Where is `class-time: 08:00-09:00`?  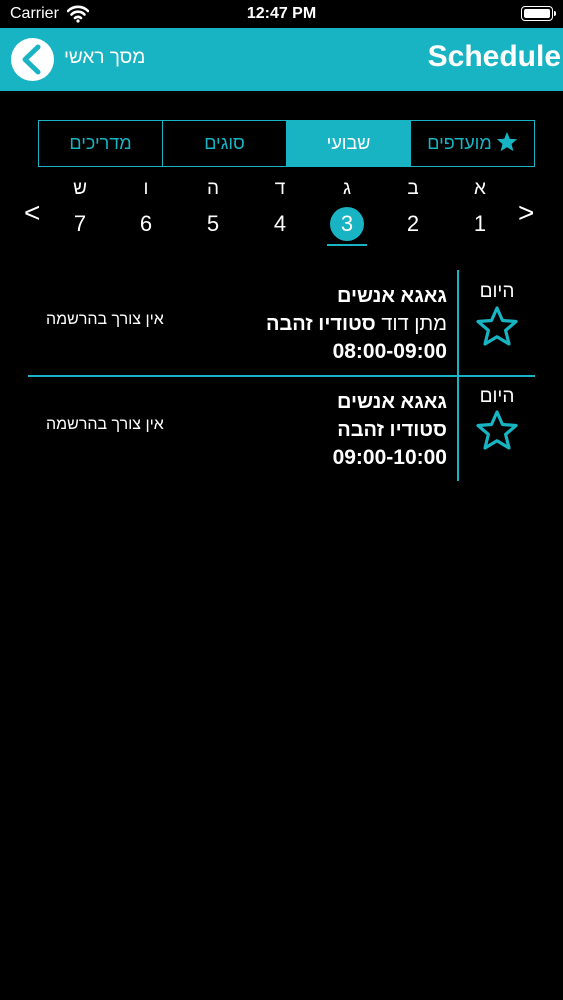 class-time: 08:00-09:00 is located at coordinates (389, 351).